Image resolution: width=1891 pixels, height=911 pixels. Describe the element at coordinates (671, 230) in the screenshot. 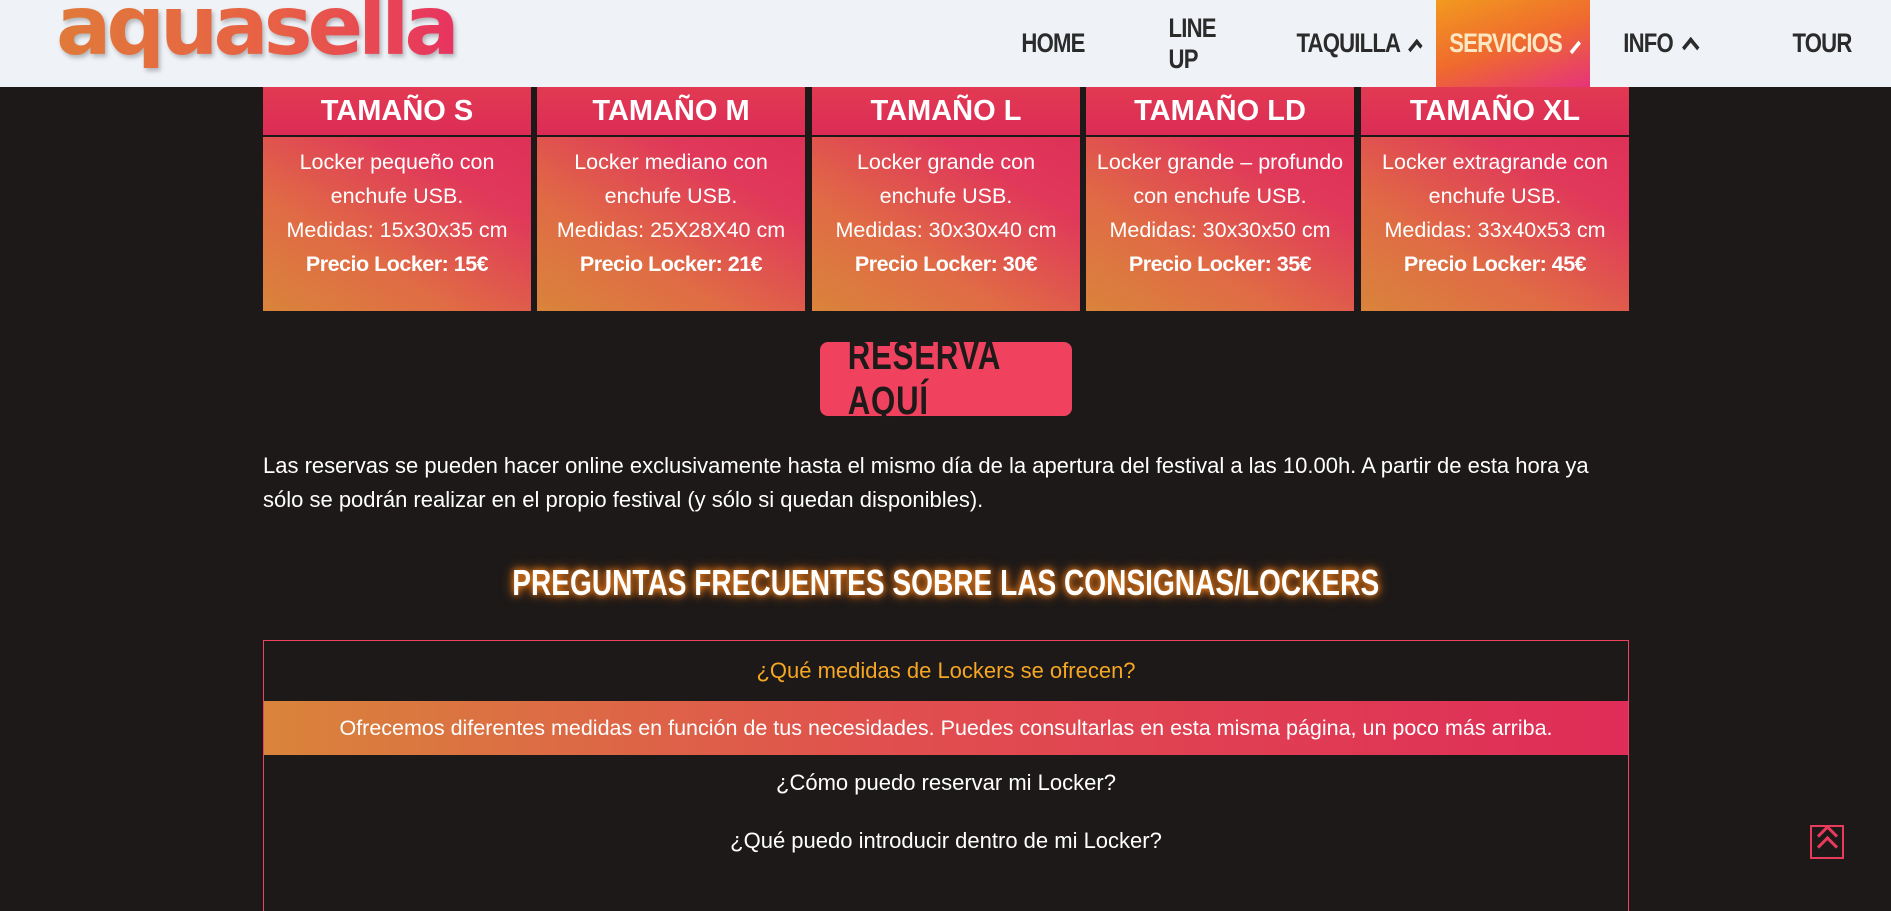

I see `locker-measures: Medidas: 25X28X40 cm` at that location.